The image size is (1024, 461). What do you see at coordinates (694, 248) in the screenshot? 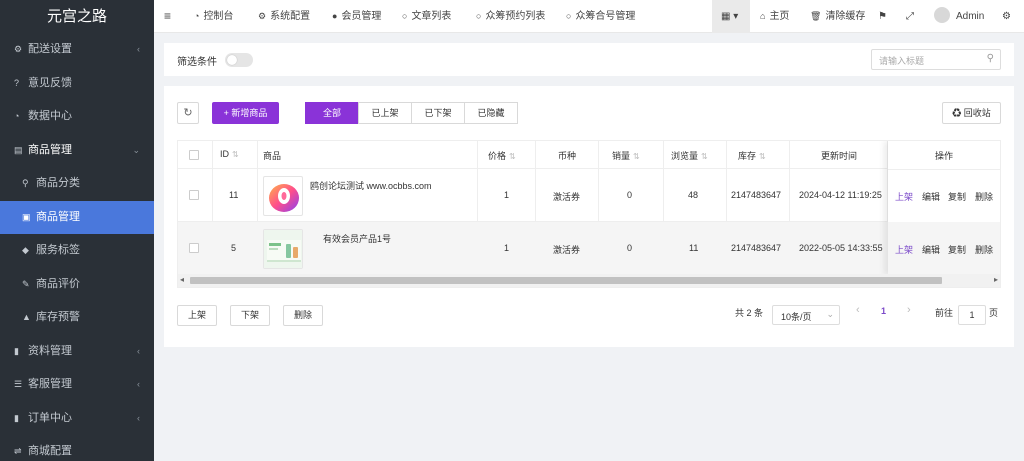
I see `cell-views: 11` at bounding box center [694, 248].